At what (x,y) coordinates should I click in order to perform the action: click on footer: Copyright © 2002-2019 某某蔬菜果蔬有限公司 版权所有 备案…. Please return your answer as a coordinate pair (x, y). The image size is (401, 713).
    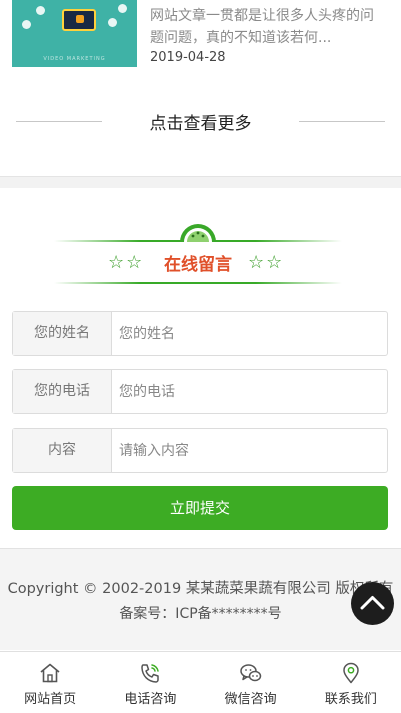
    Looking at the image, I should click on (200, 599).